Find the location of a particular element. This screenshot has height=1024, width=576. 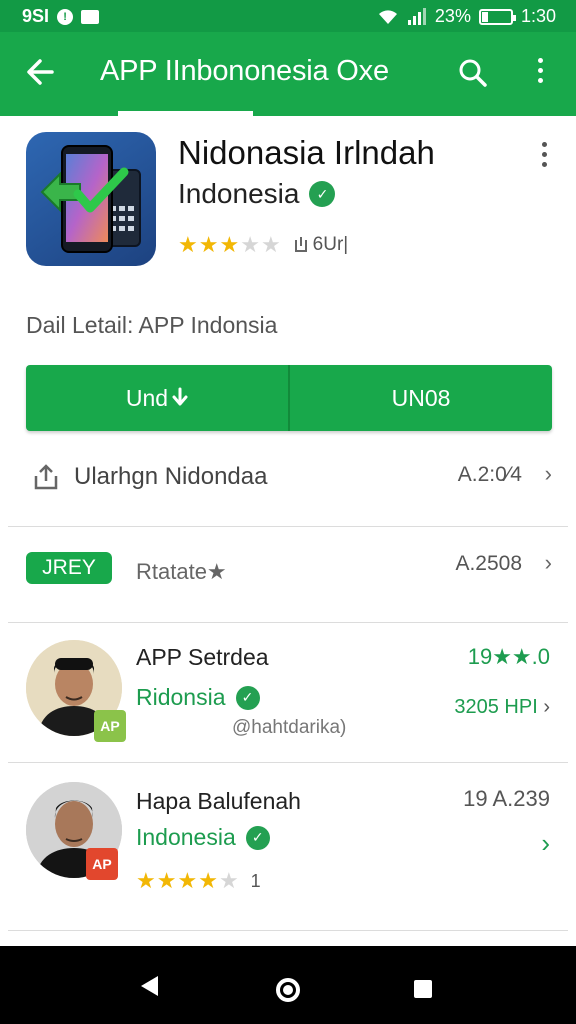

phone-check-icon is located at coordinates (90, 199).